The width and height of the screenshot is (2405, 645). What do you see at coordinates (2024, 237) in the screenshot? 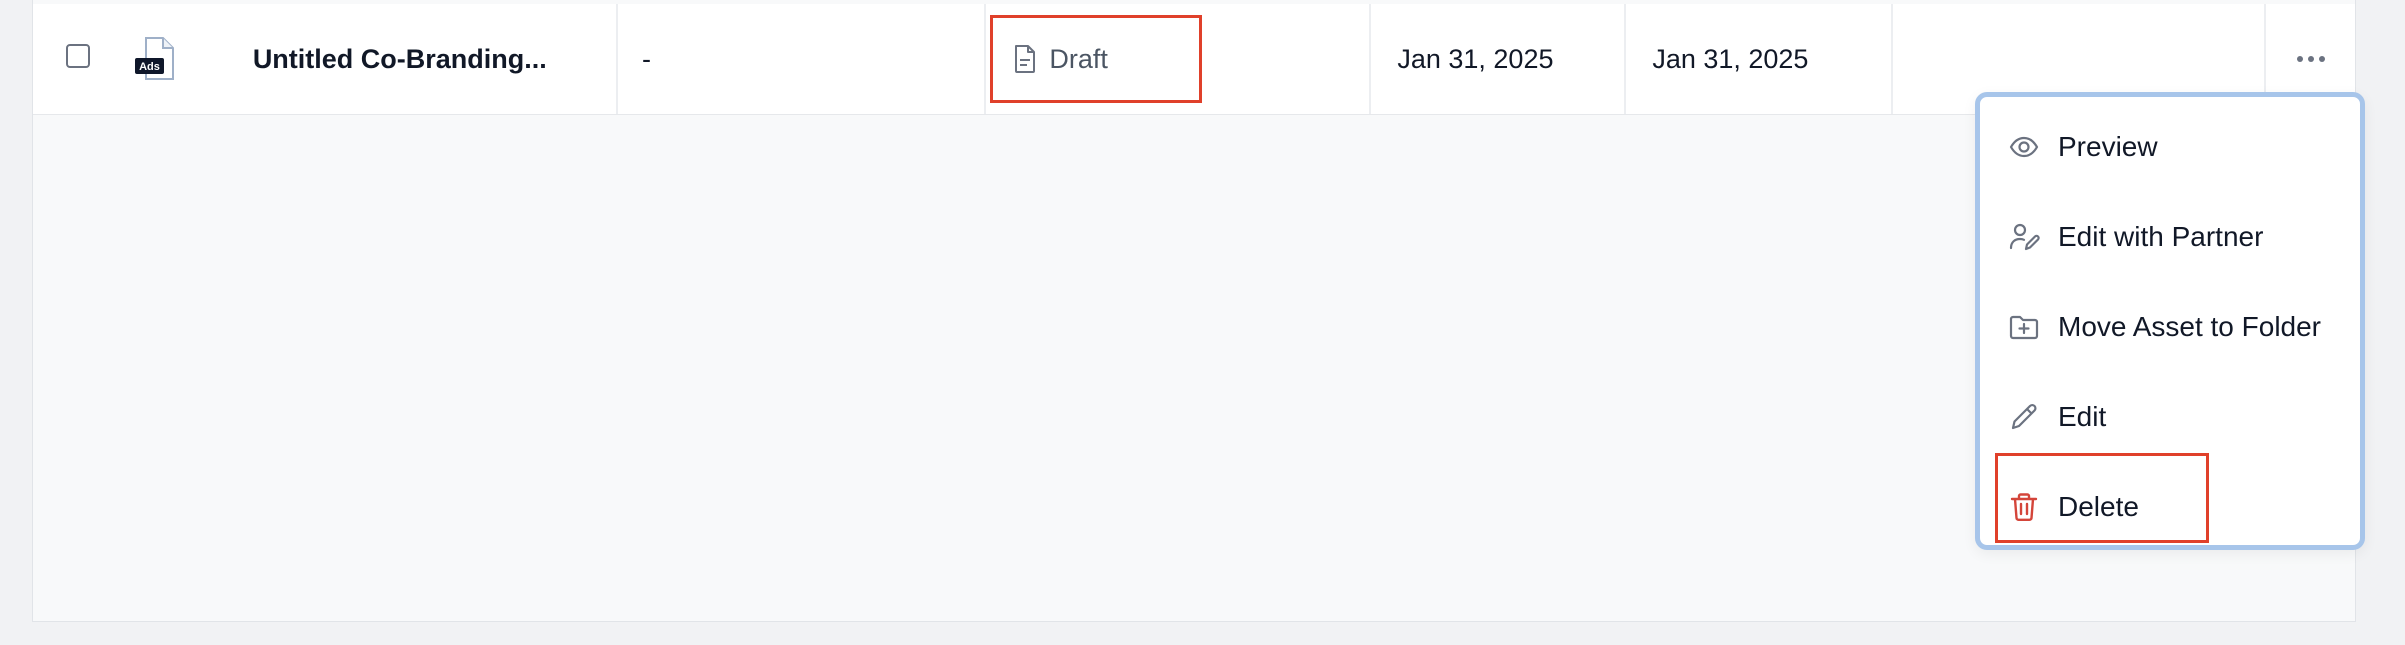
I see `user-pen-icon` at bounding box center [2024, 237].